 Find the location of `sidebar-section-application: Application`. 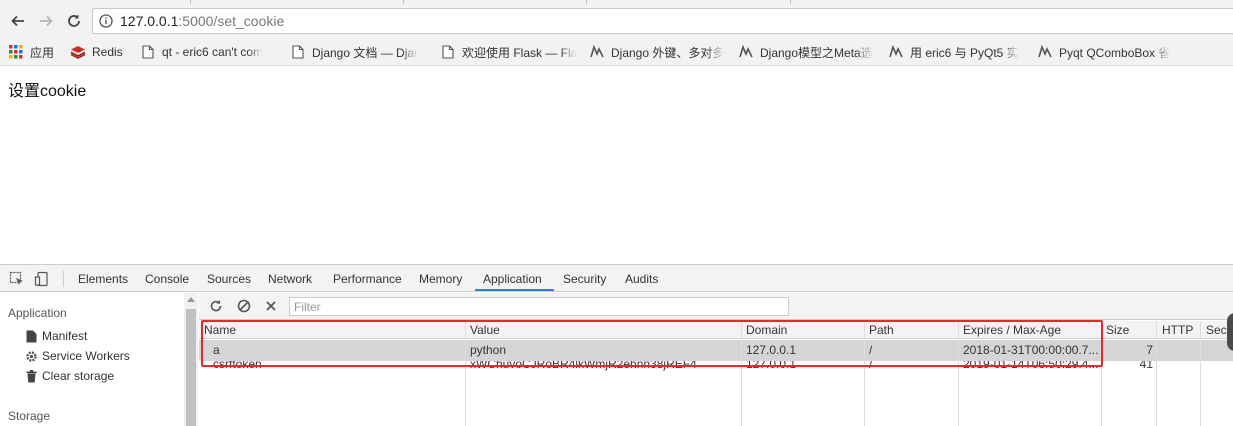

sidebar-section-application: Application is located at coordinates (37, 313).